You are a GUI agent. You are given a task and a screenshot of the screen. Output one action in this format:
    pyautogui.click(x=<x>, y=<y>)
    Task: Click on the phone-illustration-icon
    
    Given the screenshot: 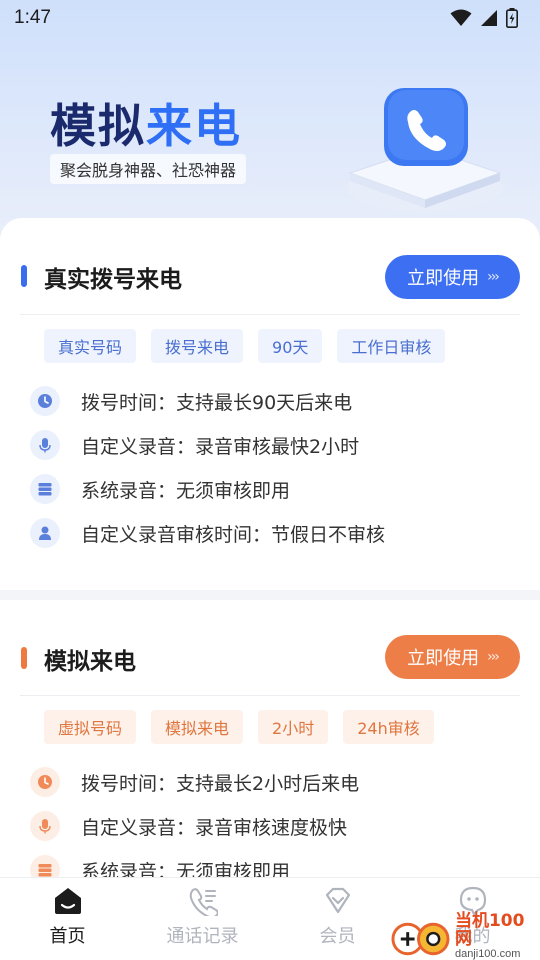 What is the action you would take?
    pyautogui.click(x=425, y=150)
    